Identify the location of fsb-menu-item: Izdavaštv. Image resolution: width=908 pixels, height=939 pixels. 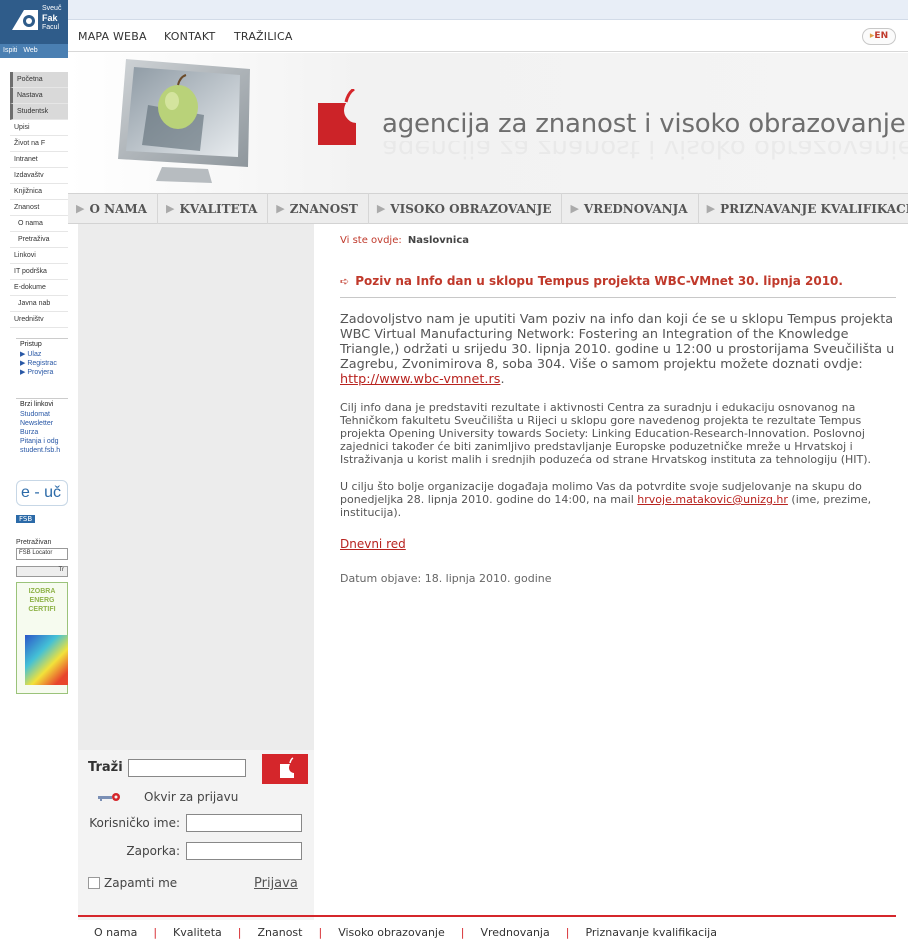
(39, 176).